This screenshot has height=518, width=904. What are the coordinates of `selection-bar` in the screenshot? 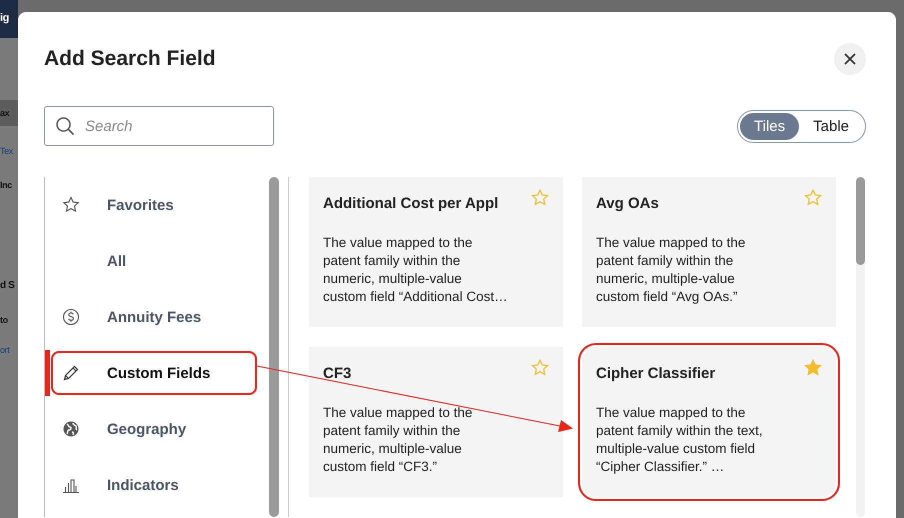 It's located at (47, 373).